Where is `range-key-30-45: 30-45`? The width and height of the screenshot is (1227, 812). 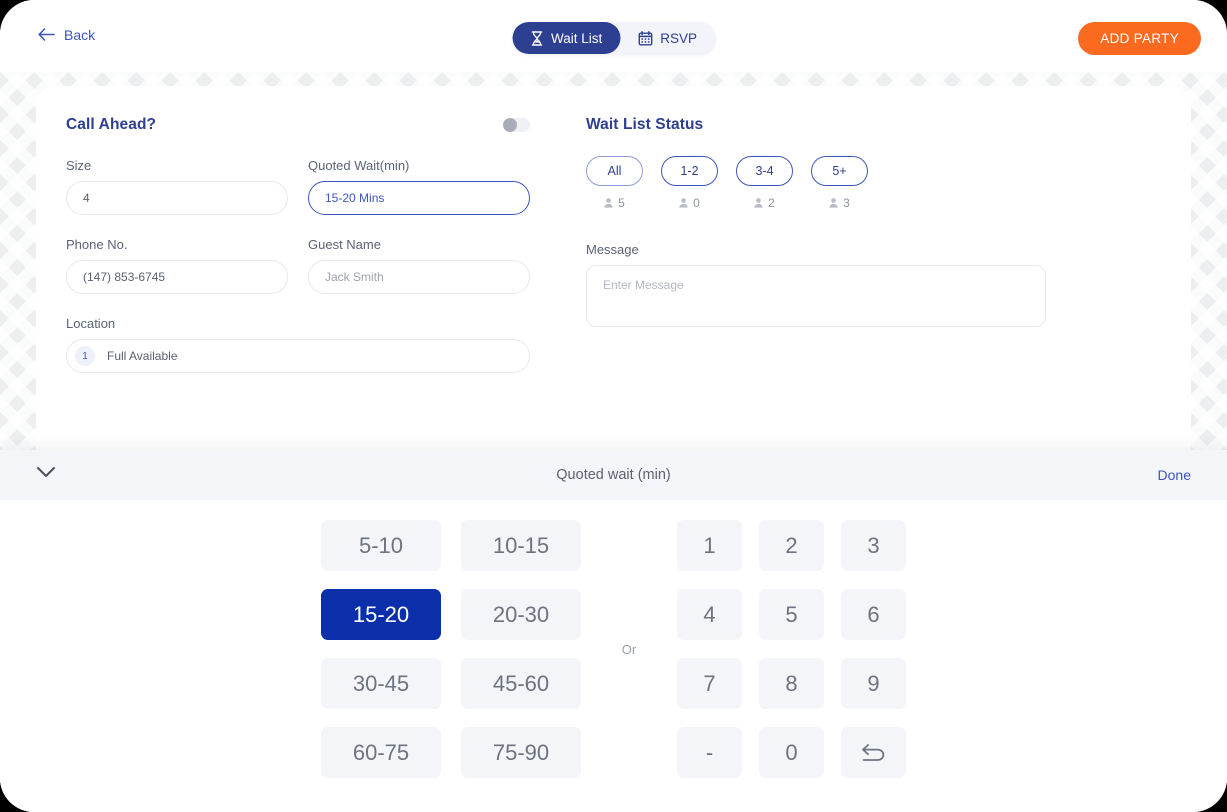 range-key-30-45: 30-45 is located at coordinates (381, 683).